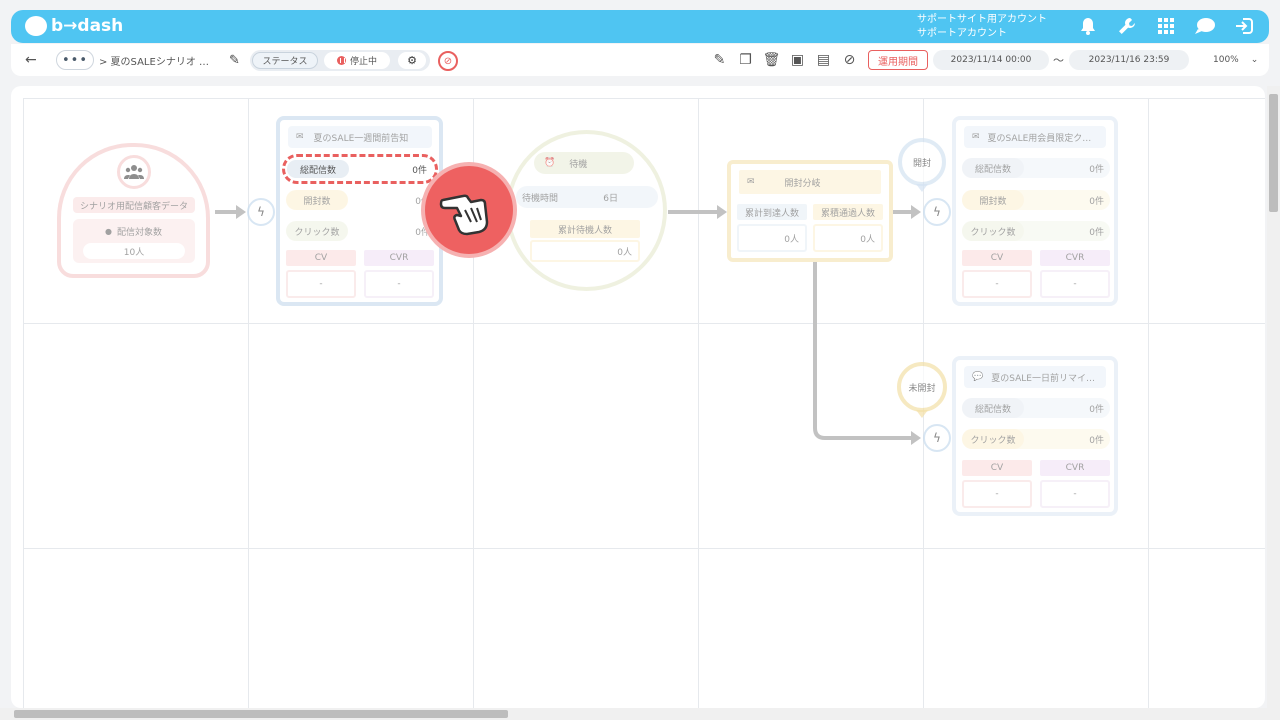 Image resolution: width=1280 pixels, height=720 pixels. What do you see at coordinates (585, 251) in the screenshot?
I see `wait-total-value: 0人` at bounding box center [585, 251].